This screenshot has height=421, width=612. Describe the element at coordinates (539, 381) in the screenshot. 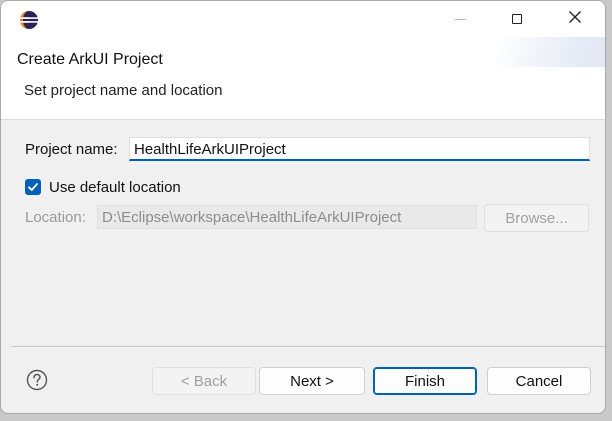

I see `cancel-button: Cancel` at that location.